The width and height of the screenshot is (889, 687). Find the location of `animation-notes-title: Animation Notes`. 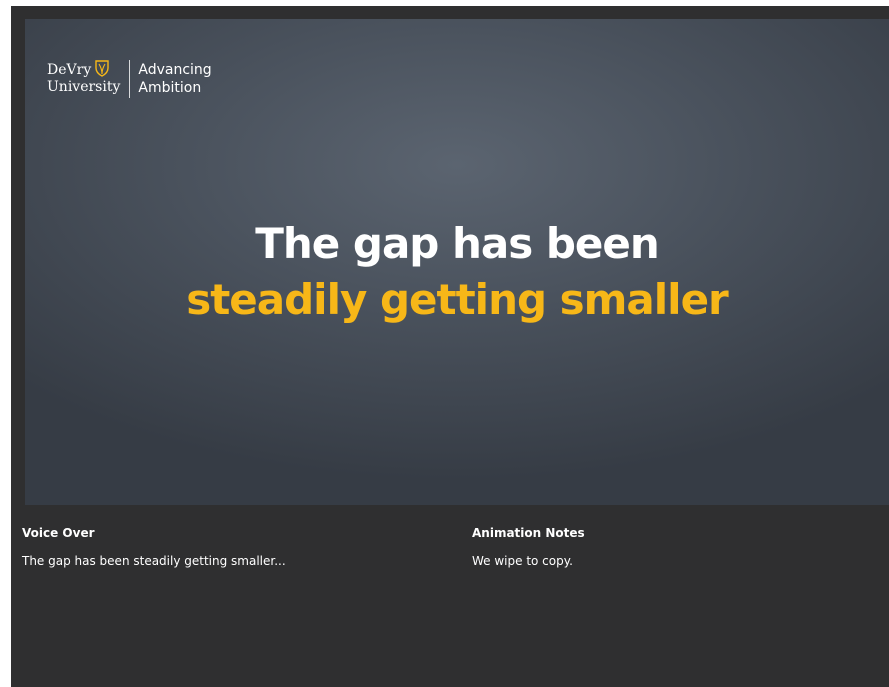

animation-notes-title: Animation Notes is located at coordinates (528, 533).